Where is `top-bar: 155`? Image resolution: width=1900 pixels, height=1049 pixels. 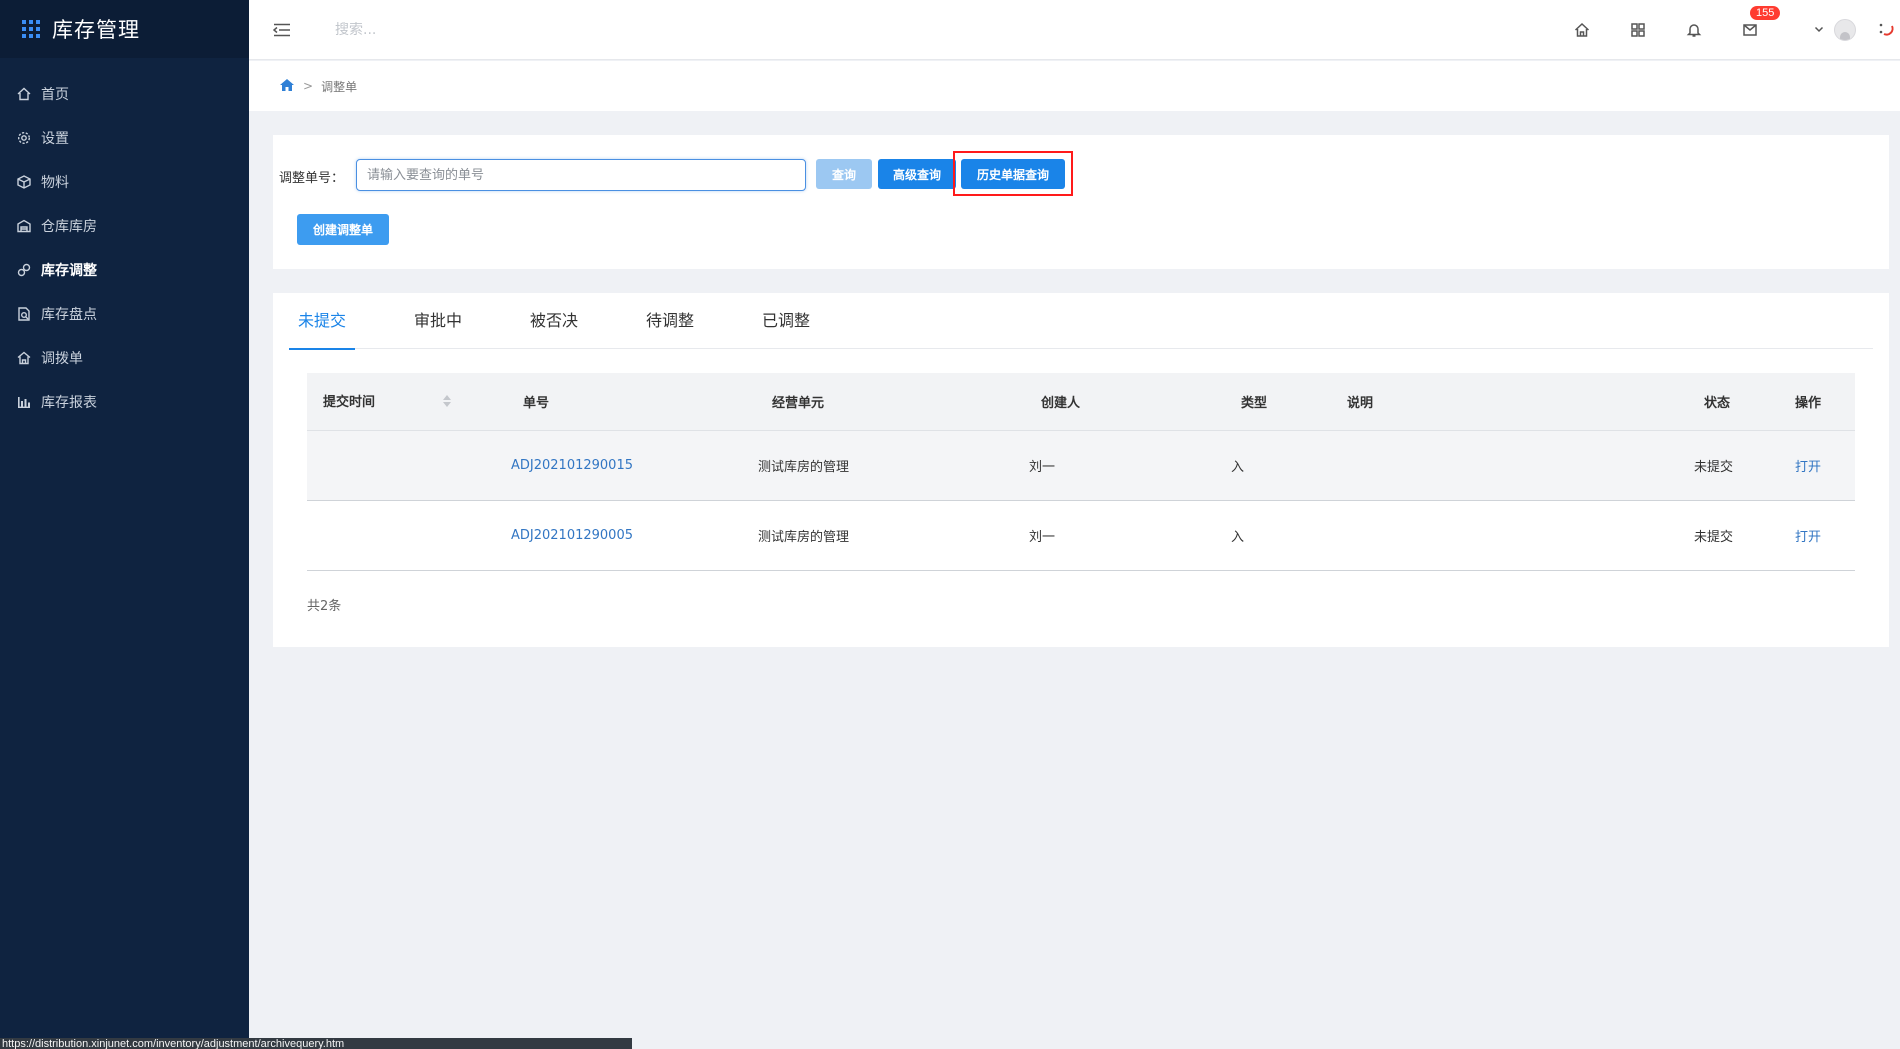 top-bar: 155 is located at coordinates (1074, 30).